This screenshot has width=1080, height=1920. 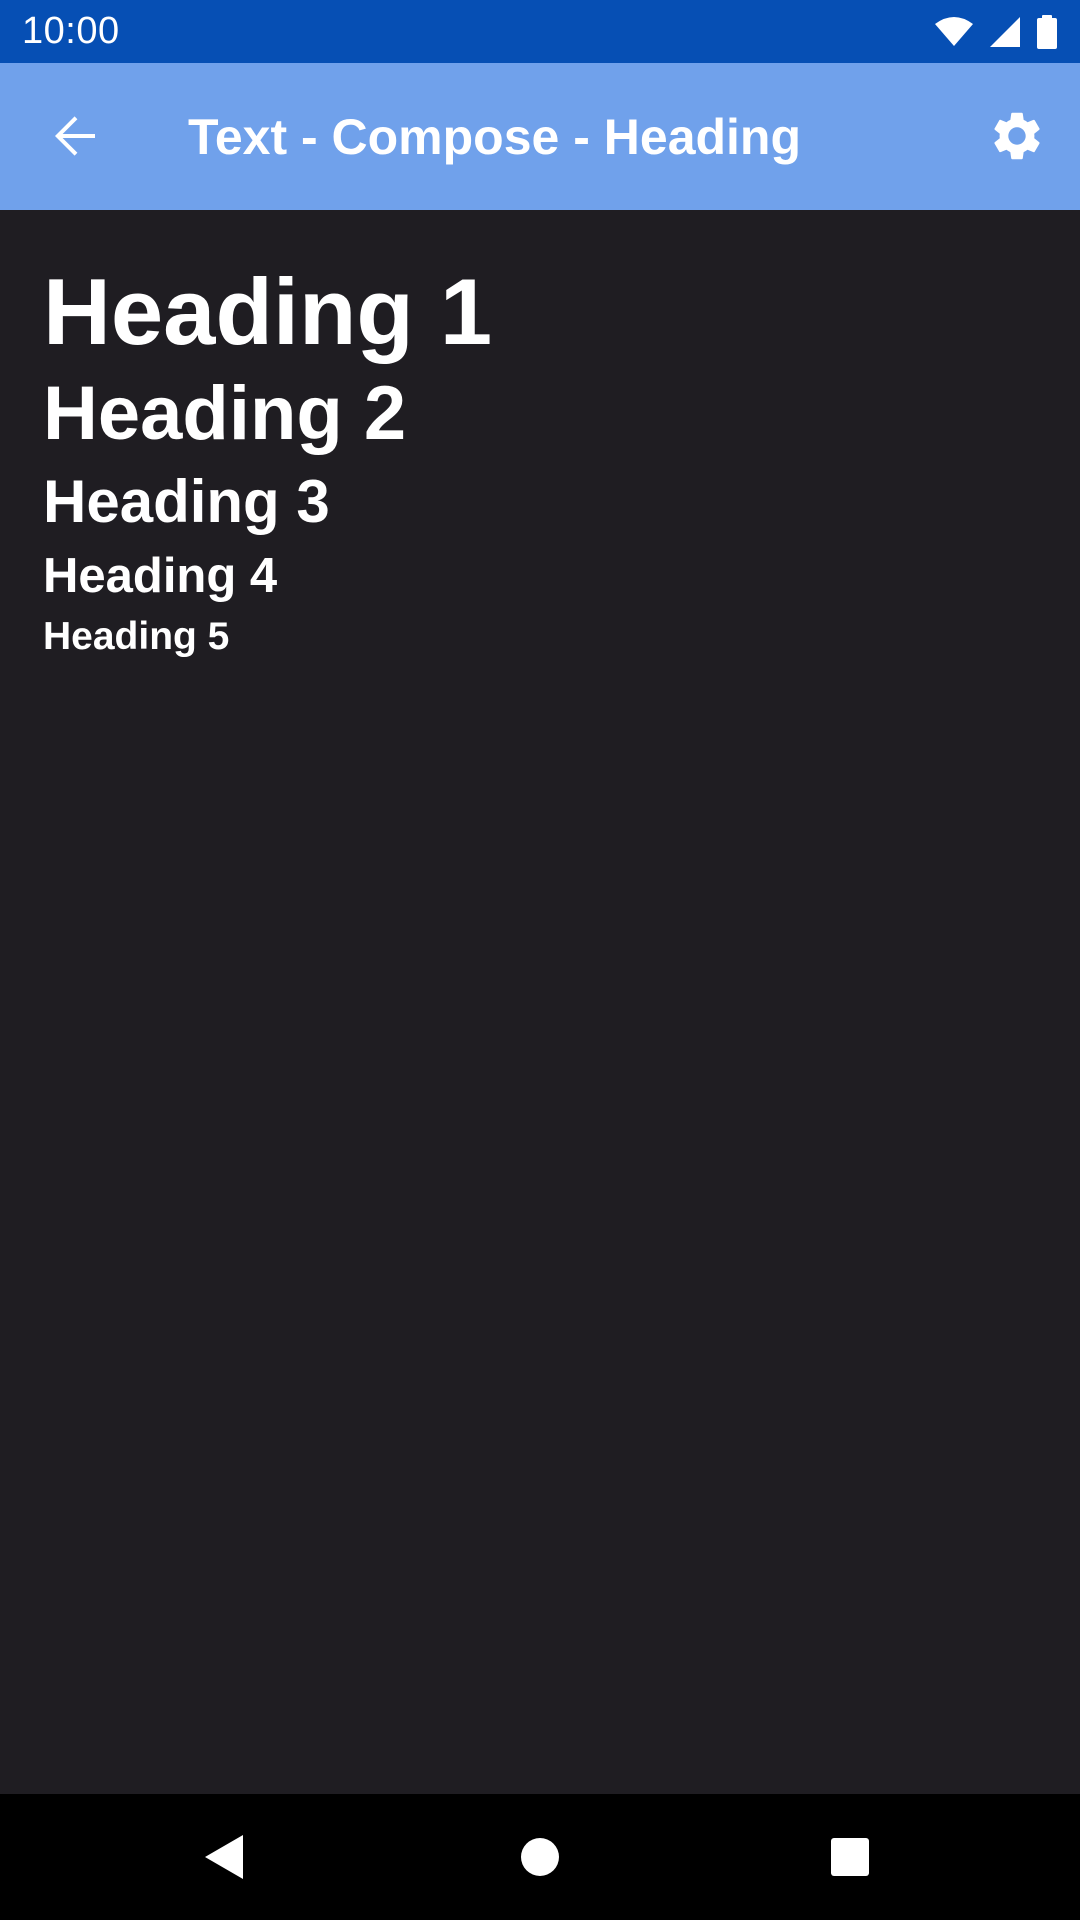 I want to click on app-title: Text - Compose - Heading, so click(x=495, y=136).